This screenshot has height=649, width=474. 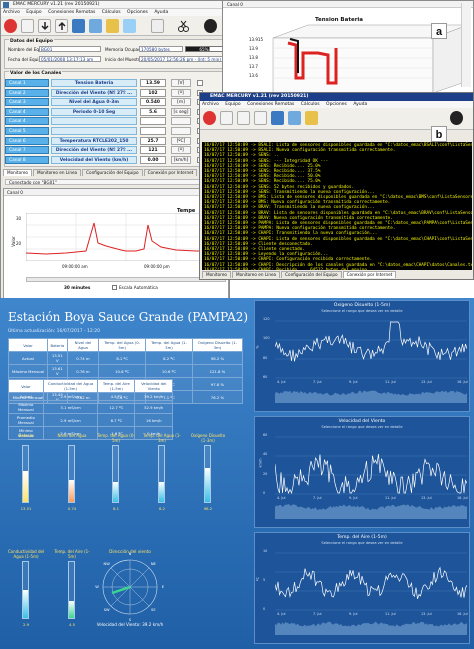 What do you see at coordinates (157, 26) in the screenshot?
I see `calendar-icon` at bounding box center [157, 26].